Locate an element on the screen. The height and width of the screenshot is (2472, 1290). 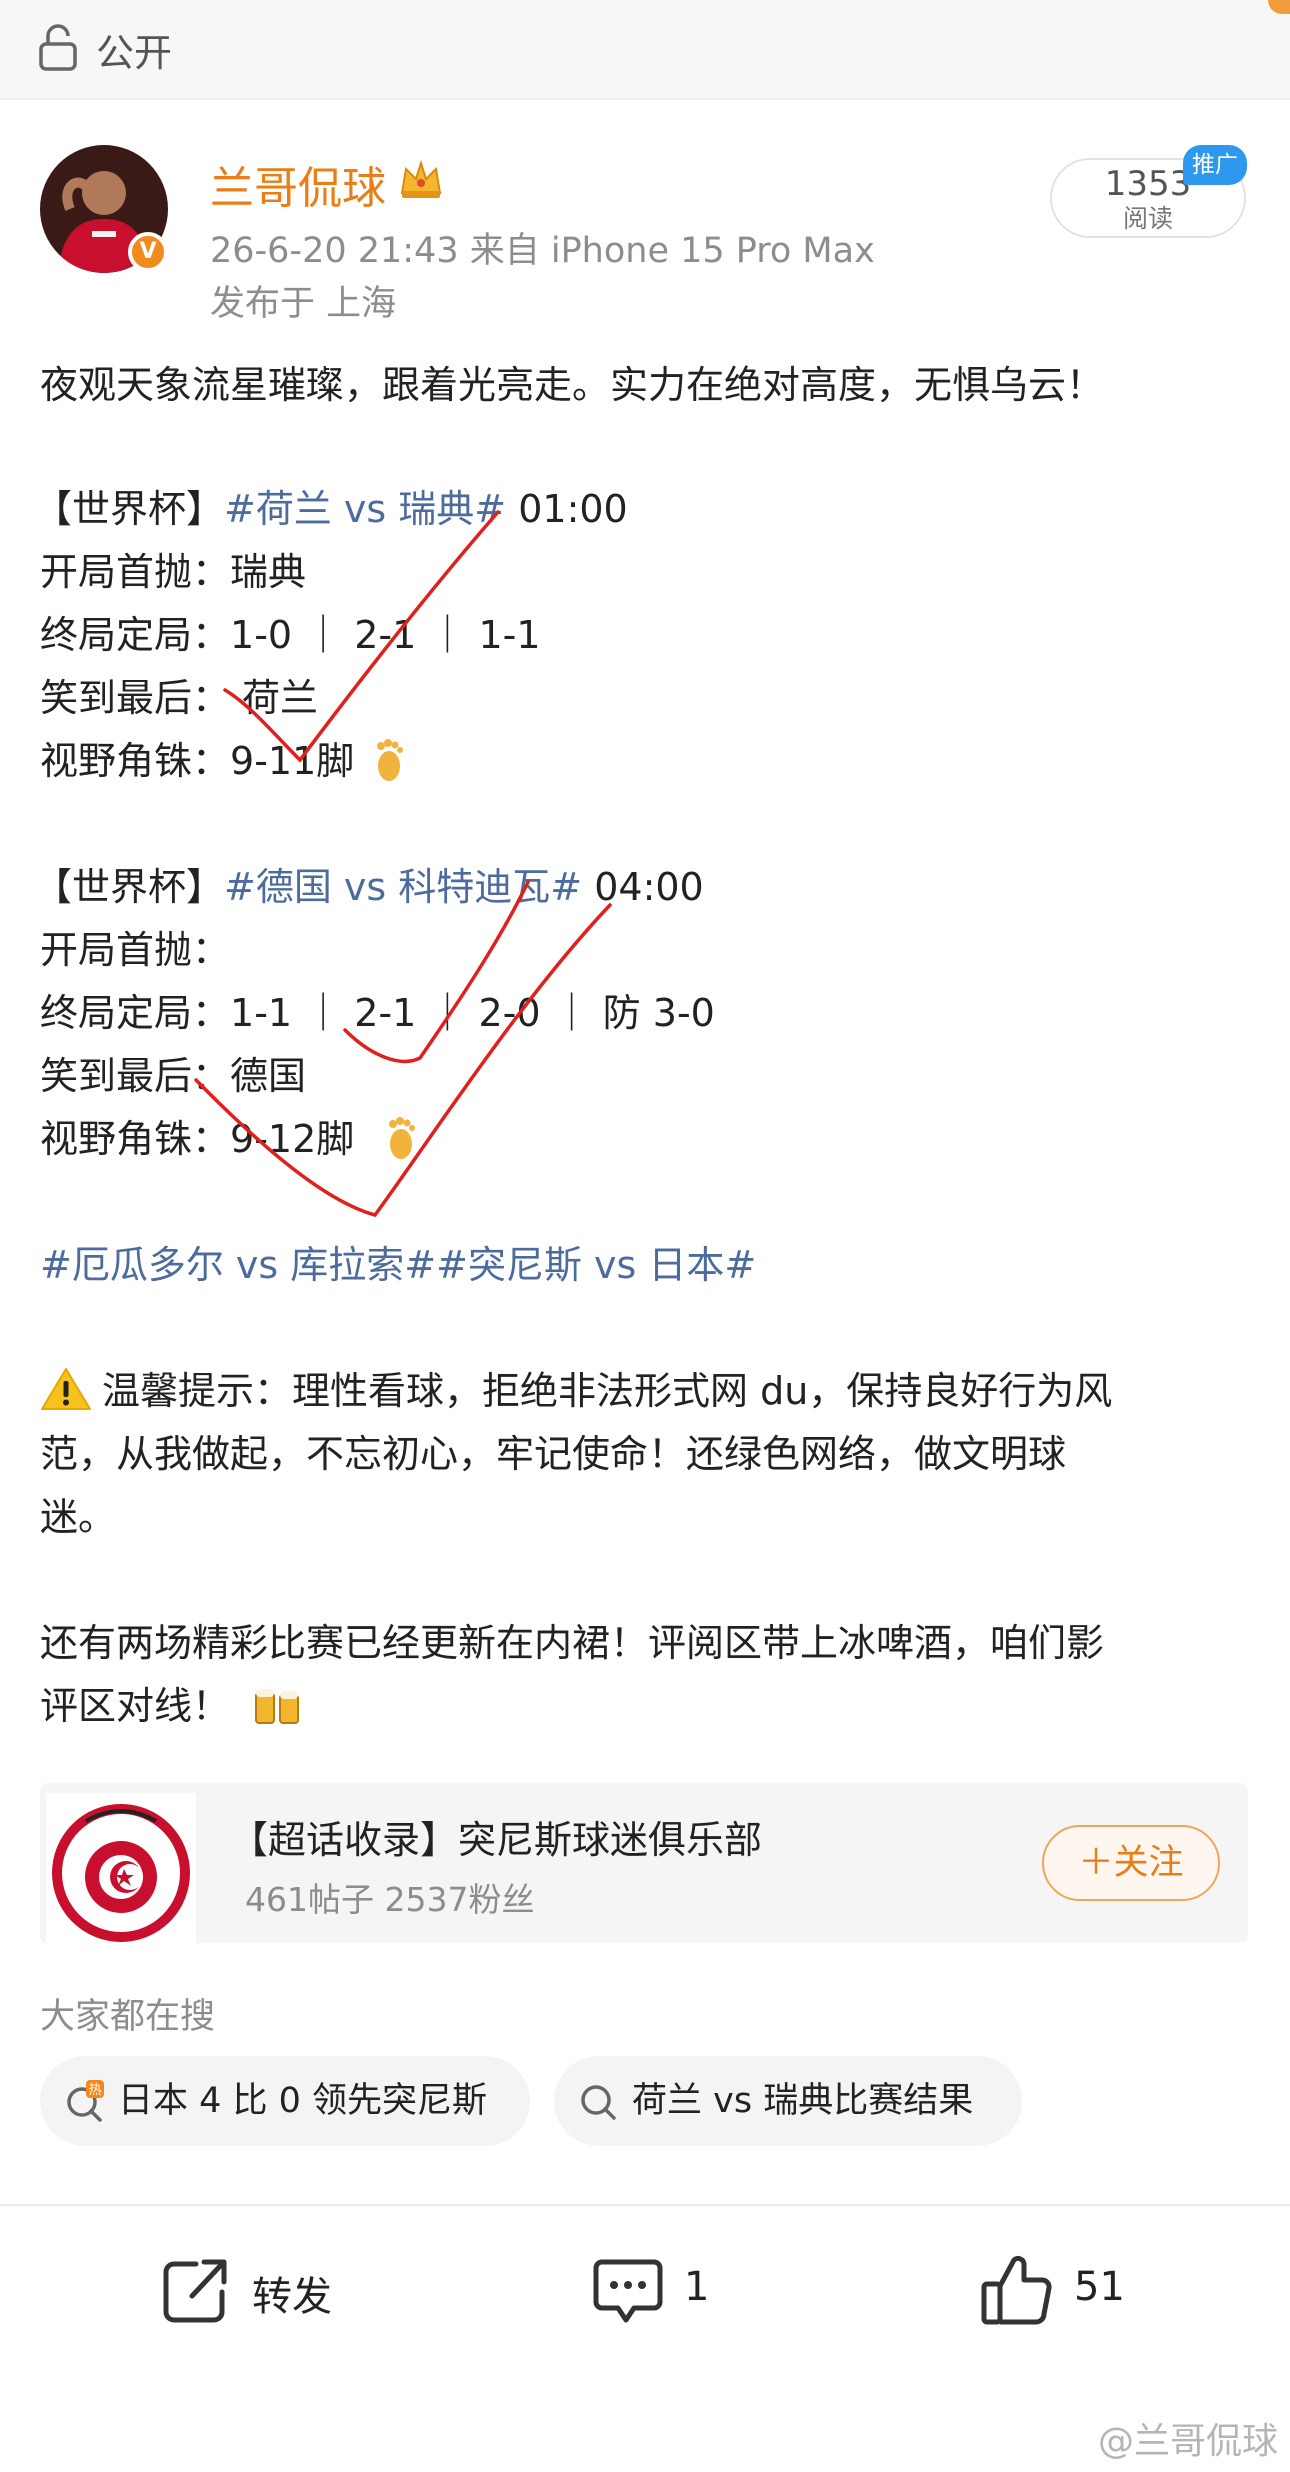
crown-icon is located at coordinates (421, 178).